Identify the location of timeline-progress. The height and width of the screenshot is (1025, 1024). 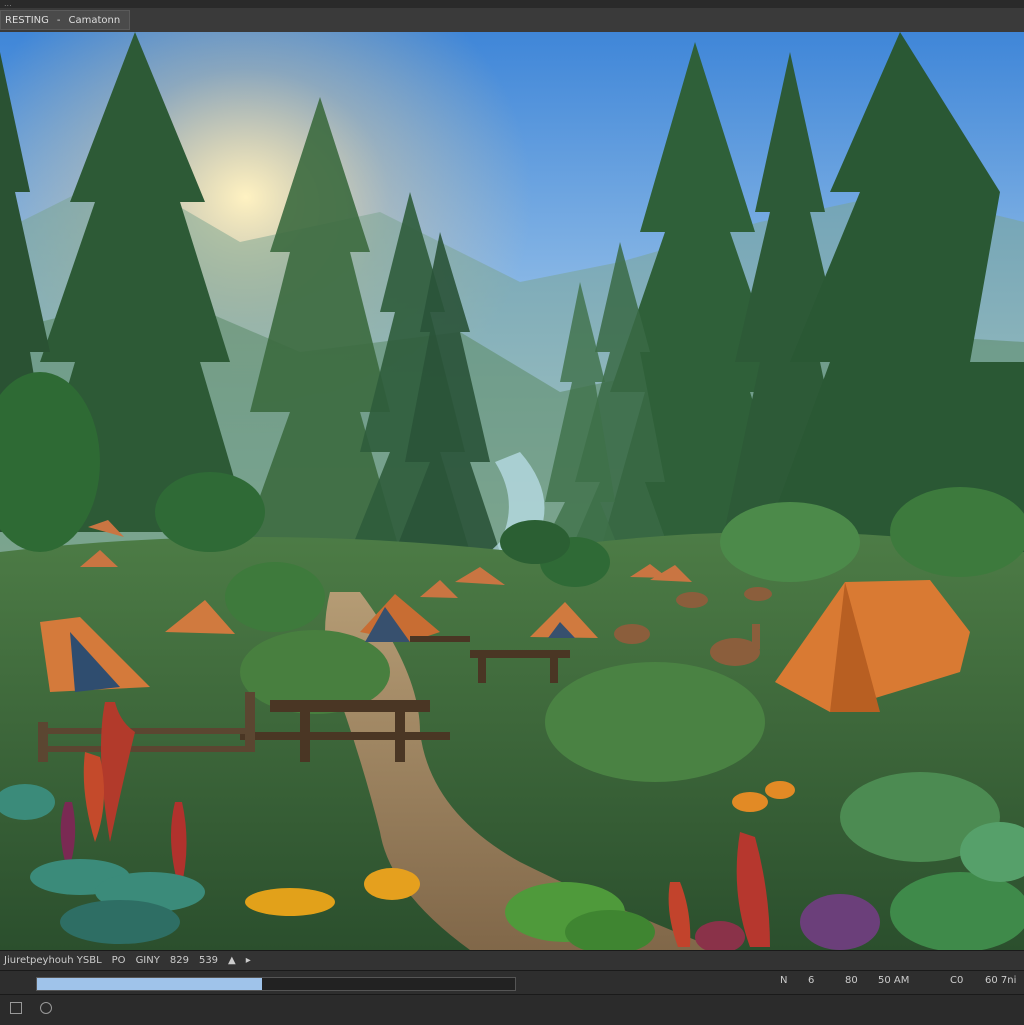
(276, 984).